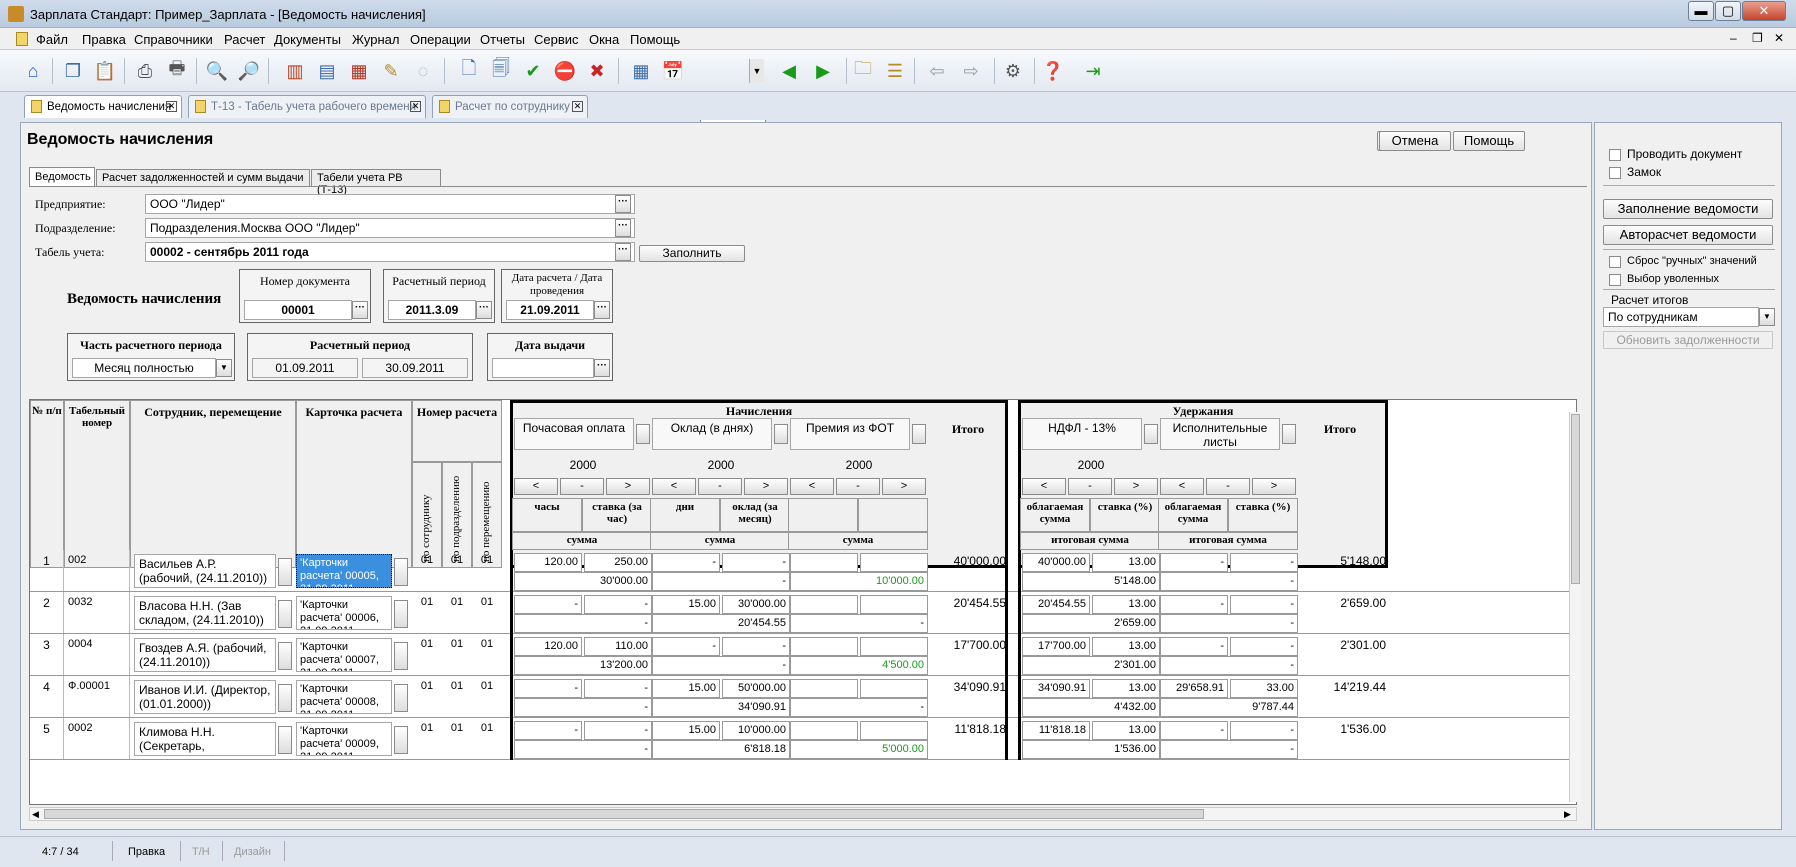 The width and height of the screenshot is (1796, 867). What do you see at coordinates (655, 39) in the screenshot?
I see `menu-item-10: Помощь` at bounding box center [655, 39].